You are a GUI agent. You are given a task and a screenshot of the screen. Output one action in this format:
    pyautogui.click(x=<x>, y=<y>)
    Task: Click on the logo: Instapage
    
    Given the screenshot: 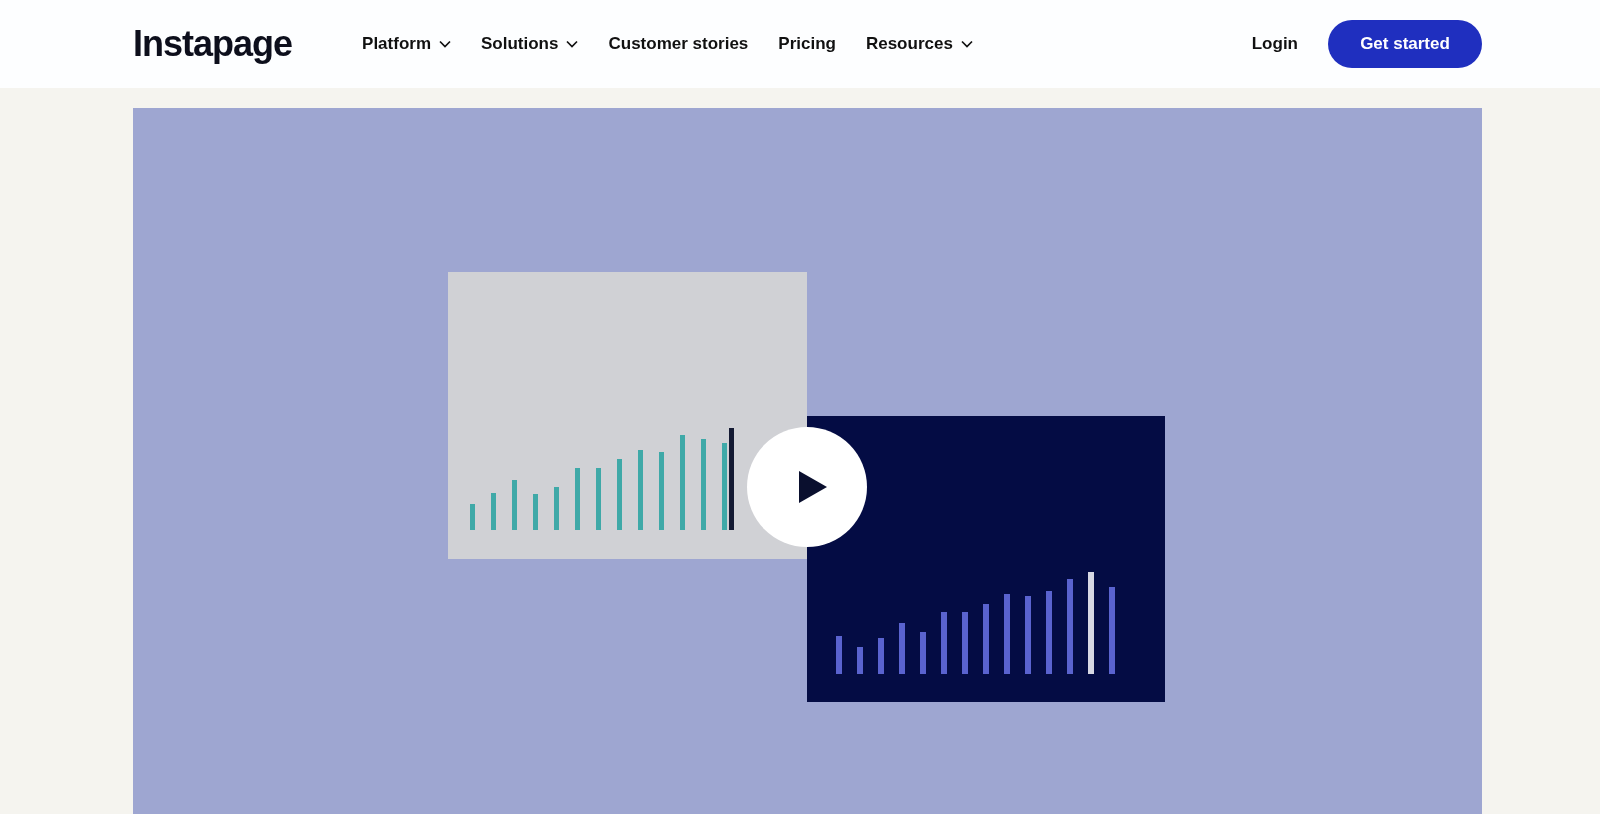 What is the action you would take?
    pyautogui.click(x=213, y=44)
    